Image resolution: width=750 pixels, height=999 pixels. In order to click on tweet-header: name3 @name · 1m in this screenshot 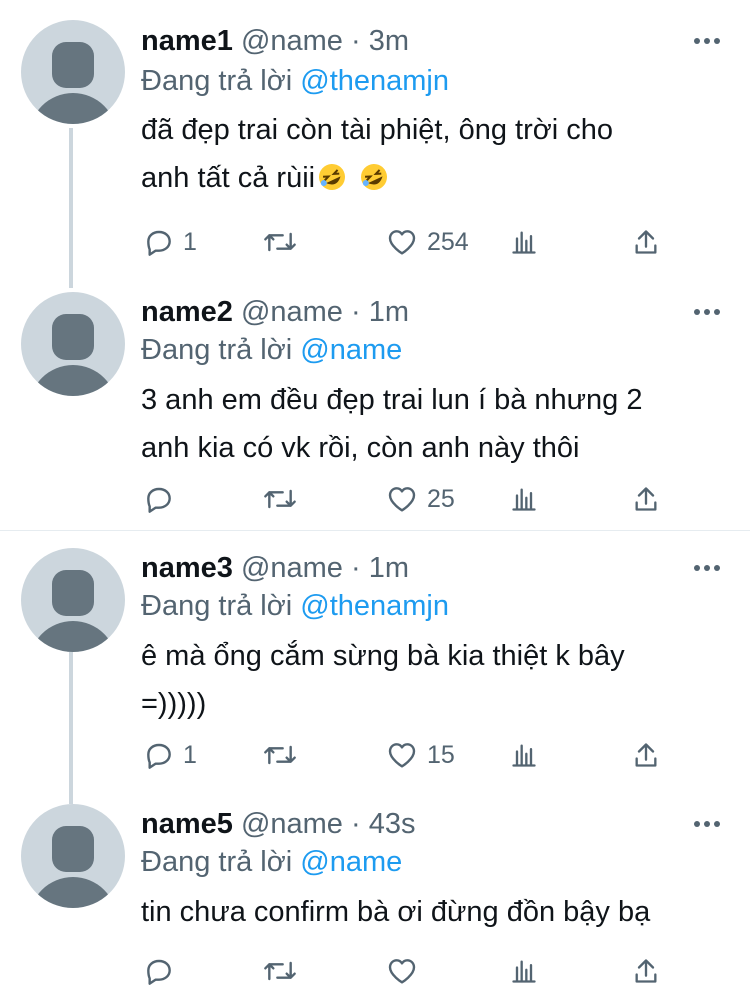, I will do `click(275, 568)`.